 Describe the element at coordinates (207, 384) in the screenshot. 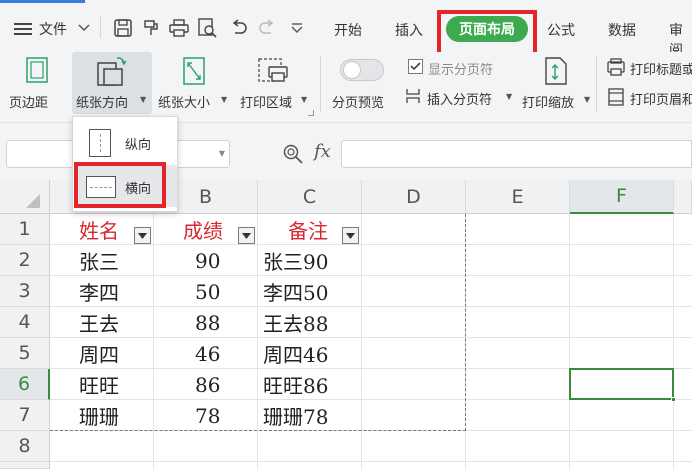

I see `data-cell: 86` at that location.